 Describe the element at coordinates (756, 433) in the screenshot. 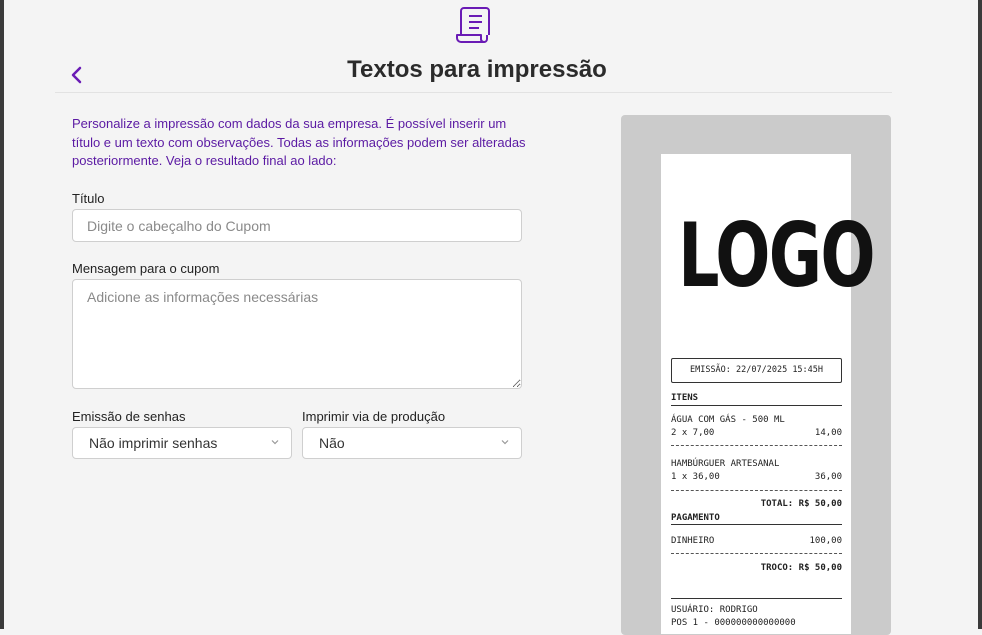

I see `receipt-item-row: 2 x 7,00 14,00` at that location.